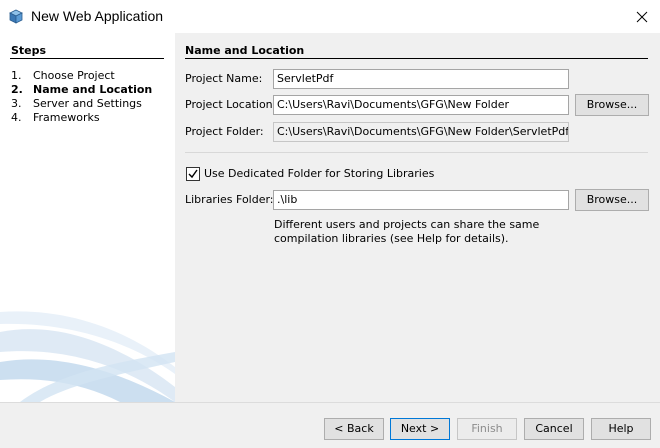  What do you see at coordinates (66, 117) in the screenshot?
I see `step-label: Frameworks` at bounding box center [66, 117].